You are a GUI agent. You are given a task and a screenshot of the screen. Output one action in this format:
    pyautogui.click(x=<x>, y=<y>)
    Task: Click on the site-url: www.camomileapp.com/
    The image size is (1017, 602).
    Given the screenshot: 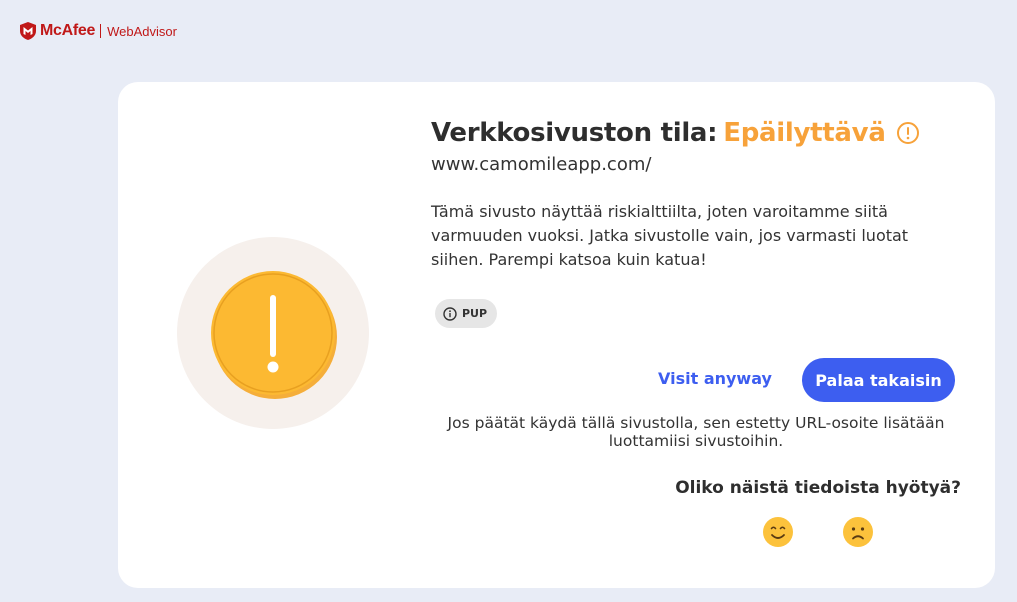 What is the action you would take?
    pyautogui.click(x=541, y=164)
    